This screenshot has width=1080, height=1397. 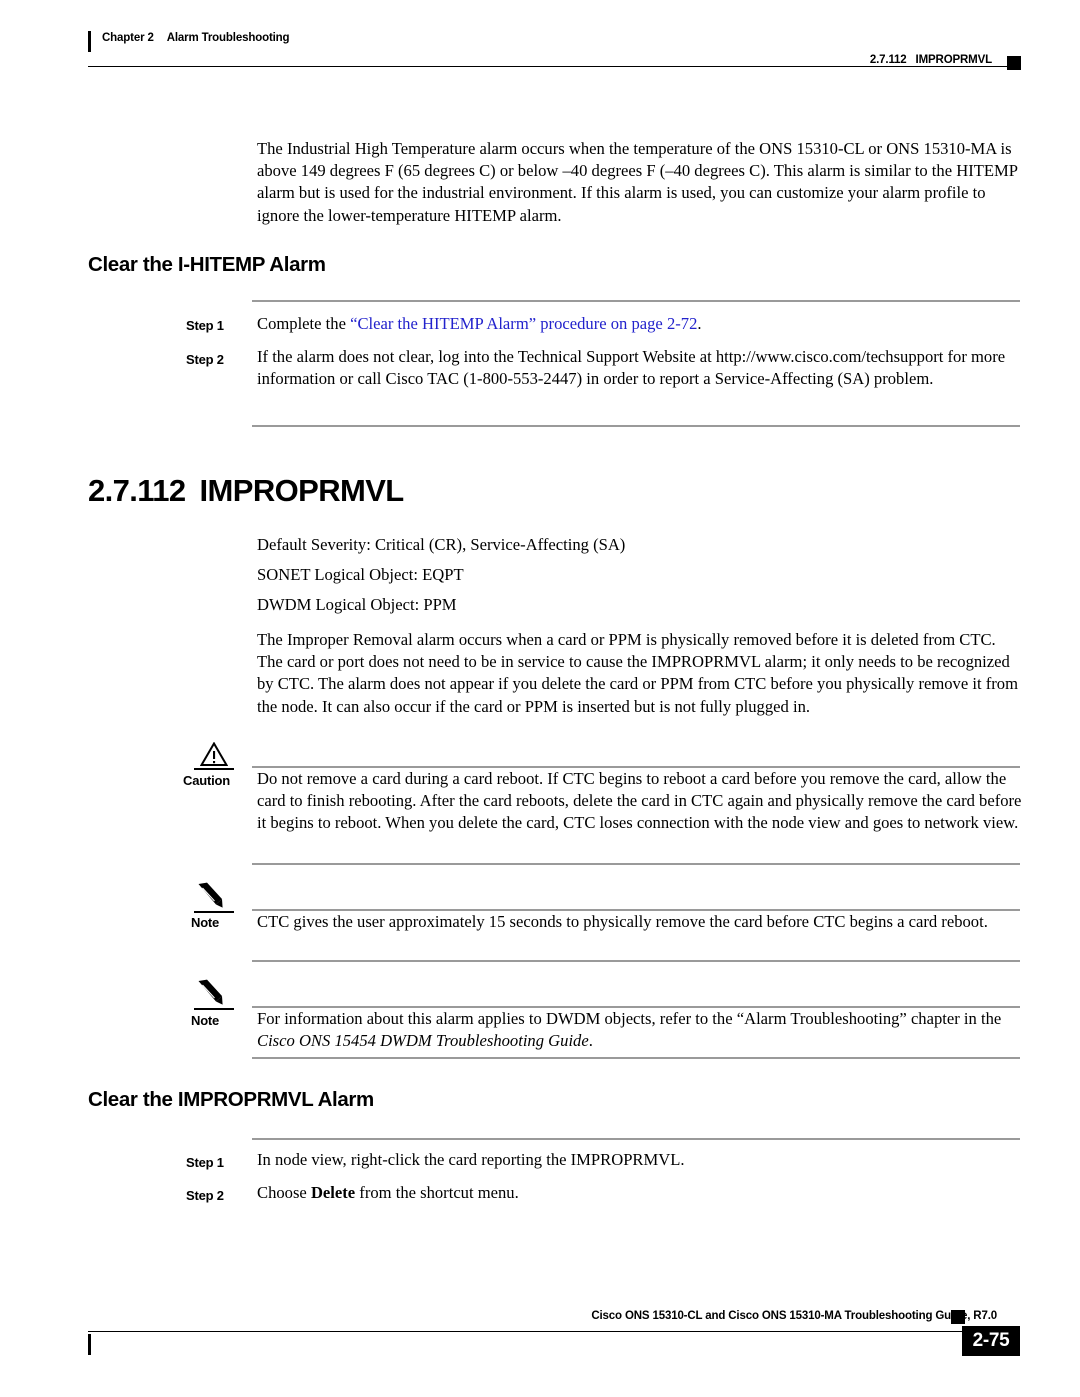 What do you see at coordinates (214, 1009) in the screenshot?
I see `note-2-icon-underline` at bounding box center [214, 1009].